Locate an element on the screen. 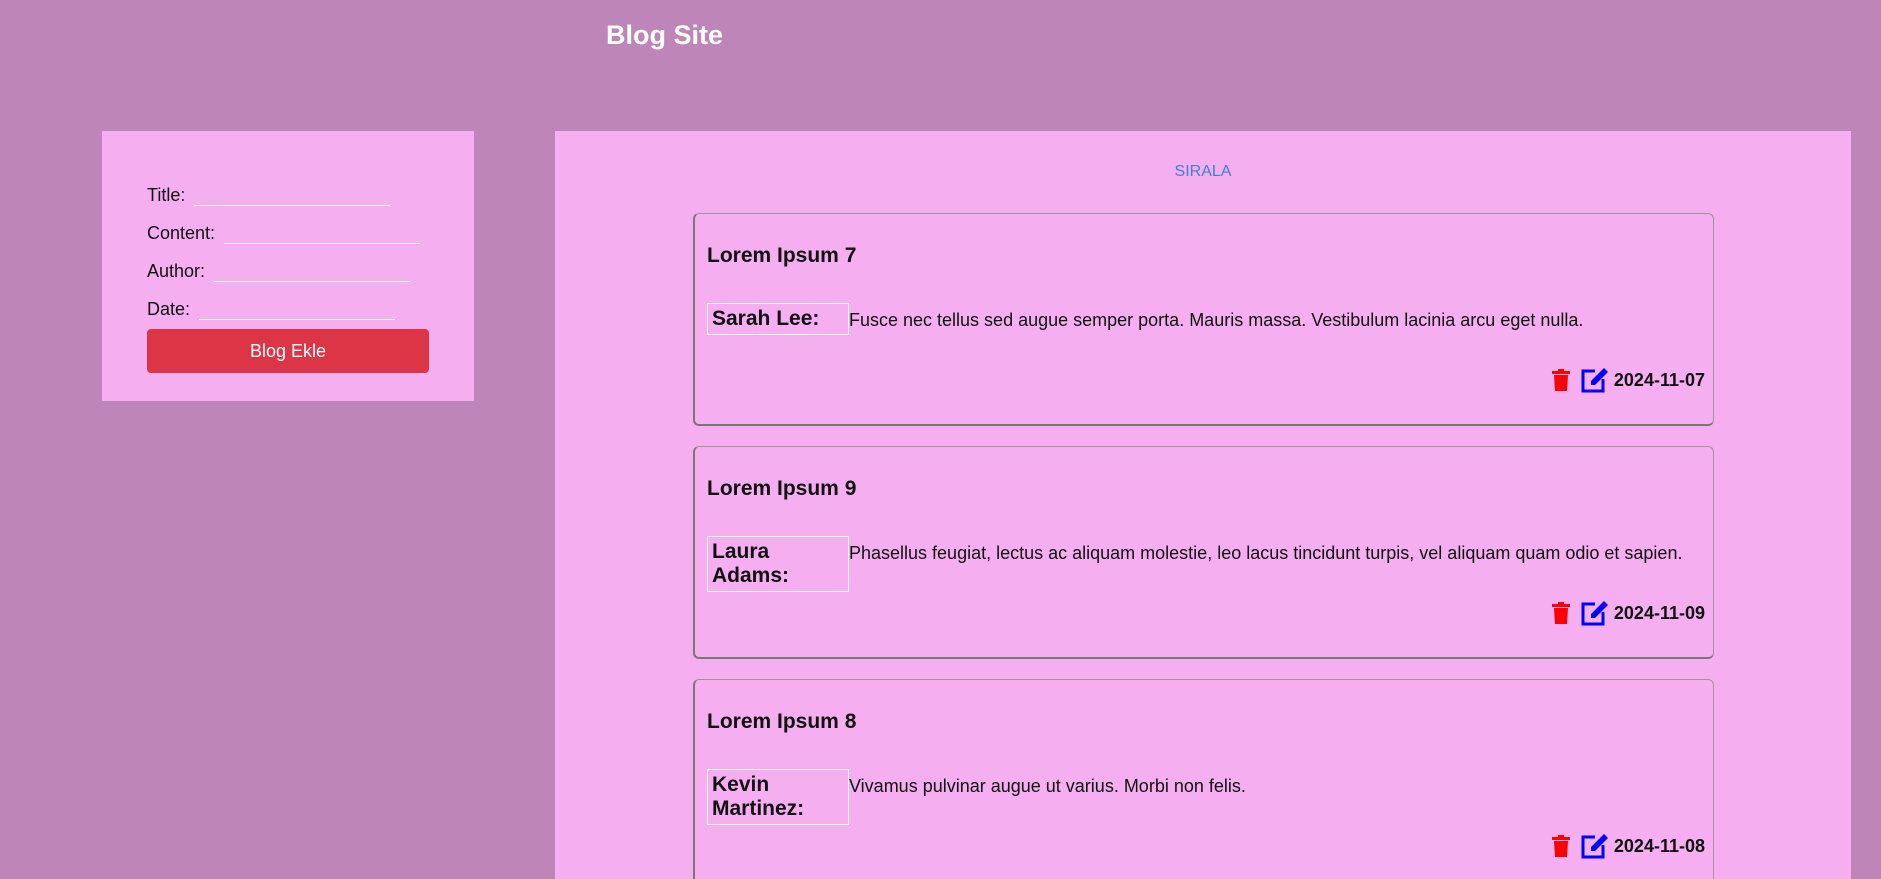 The height and width of the screenshot is (879, 1881). date-label: Date: is located at coordinates (169, 309).